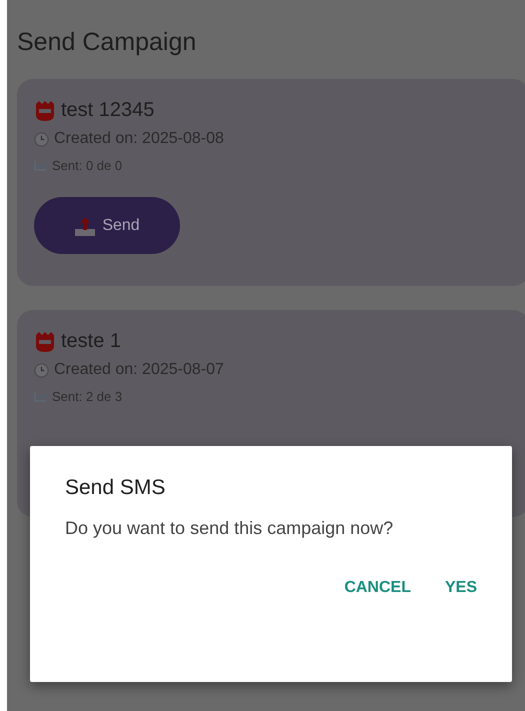 The height and width of the screenshot is (711, 525). Describe the element at coordinates (139, 139) in the screenshot. I see `created-date: Created on: 2025-08-08` at that location.